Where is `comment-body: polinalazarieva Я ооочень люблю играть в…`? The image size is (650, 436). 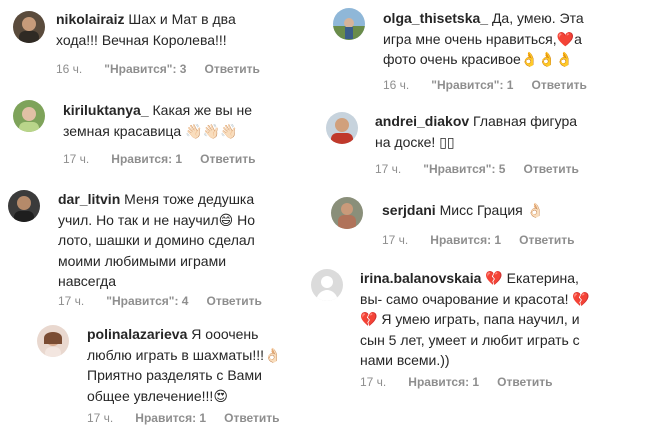 comment-body: polinalazarieva Я ооочень люблю играть в… is located at coordinates (197, 365).